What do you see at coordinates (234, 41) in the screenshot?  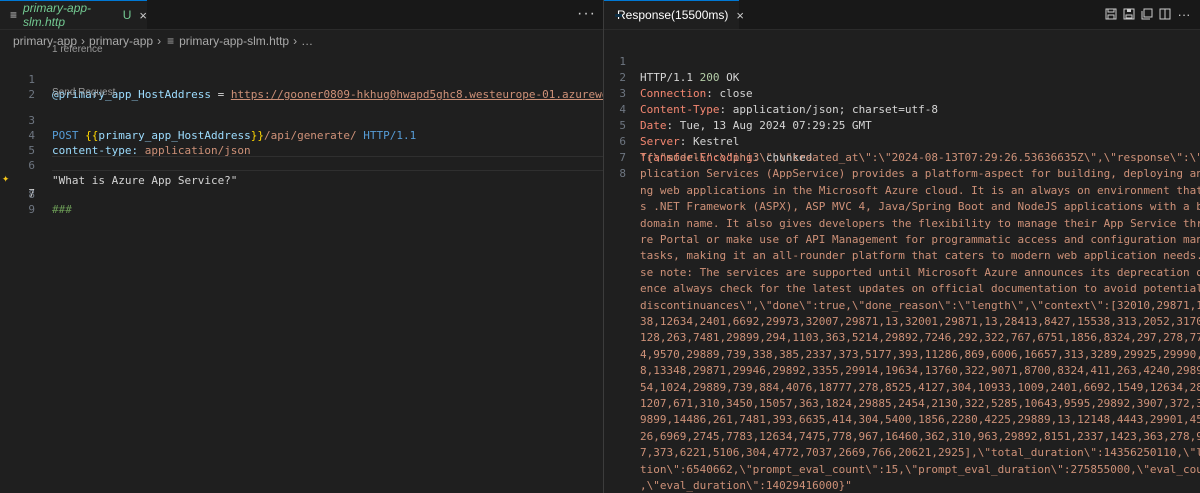 I see `breadcrumb-item: primary-app-slm.http` at bounding box center [234, 41].